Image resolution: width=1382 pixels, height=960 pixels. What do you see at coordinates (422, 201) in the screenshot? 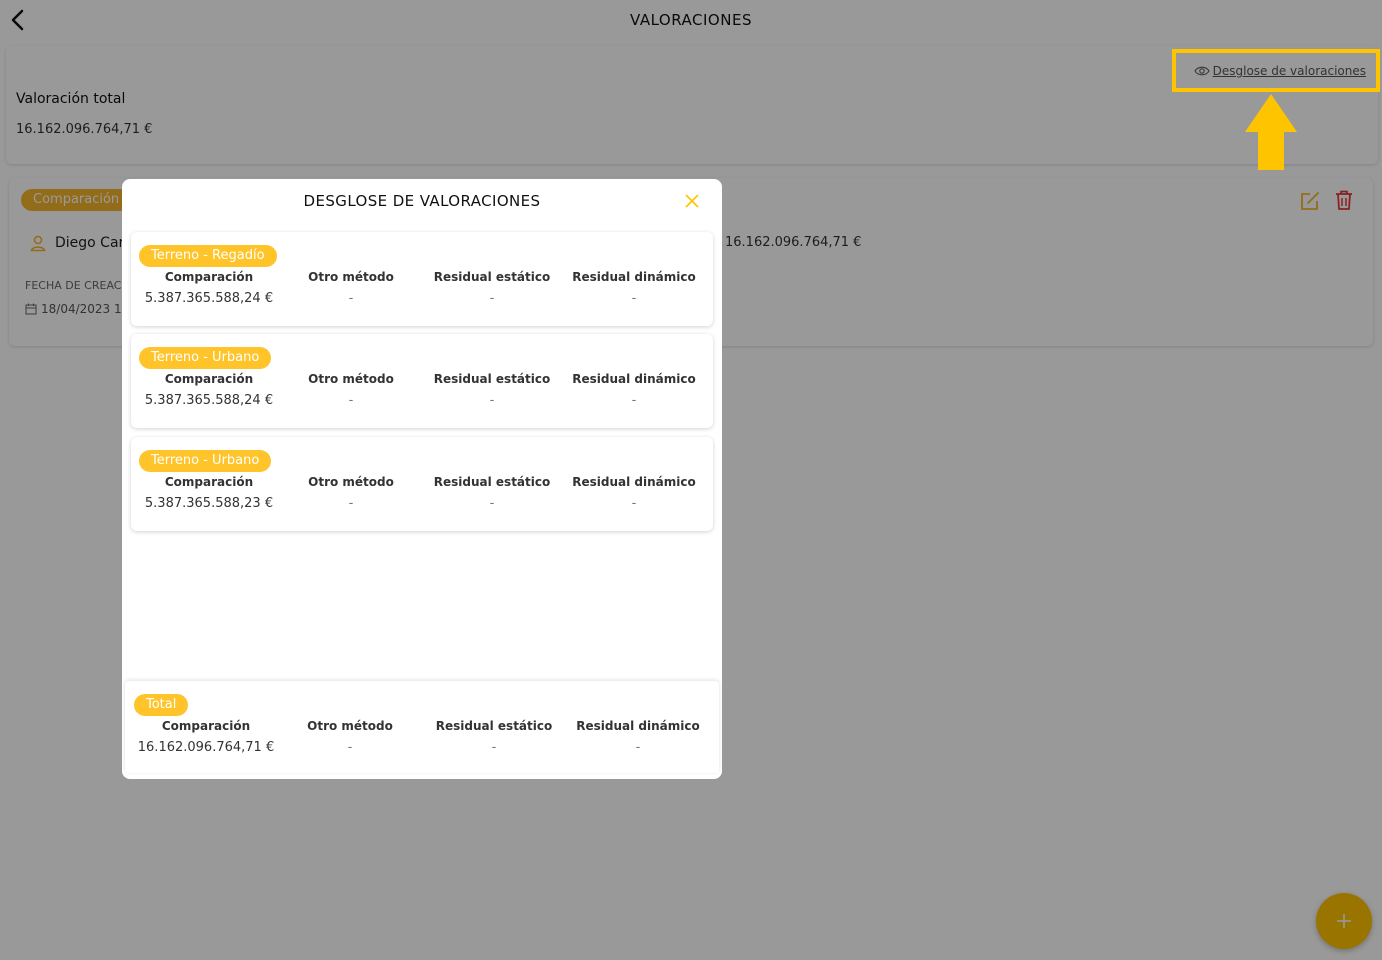
I see `modal-title: DESGLOSE DE VALORACIONES` at bounding box center [422, 201].